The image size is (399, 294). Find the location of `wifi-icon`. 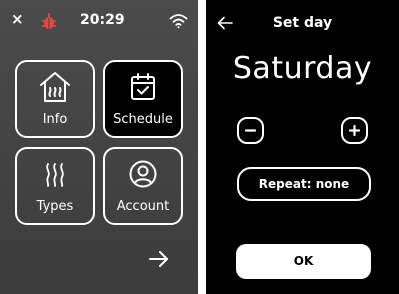

wifi-icon is located at coordinates (178, 21).